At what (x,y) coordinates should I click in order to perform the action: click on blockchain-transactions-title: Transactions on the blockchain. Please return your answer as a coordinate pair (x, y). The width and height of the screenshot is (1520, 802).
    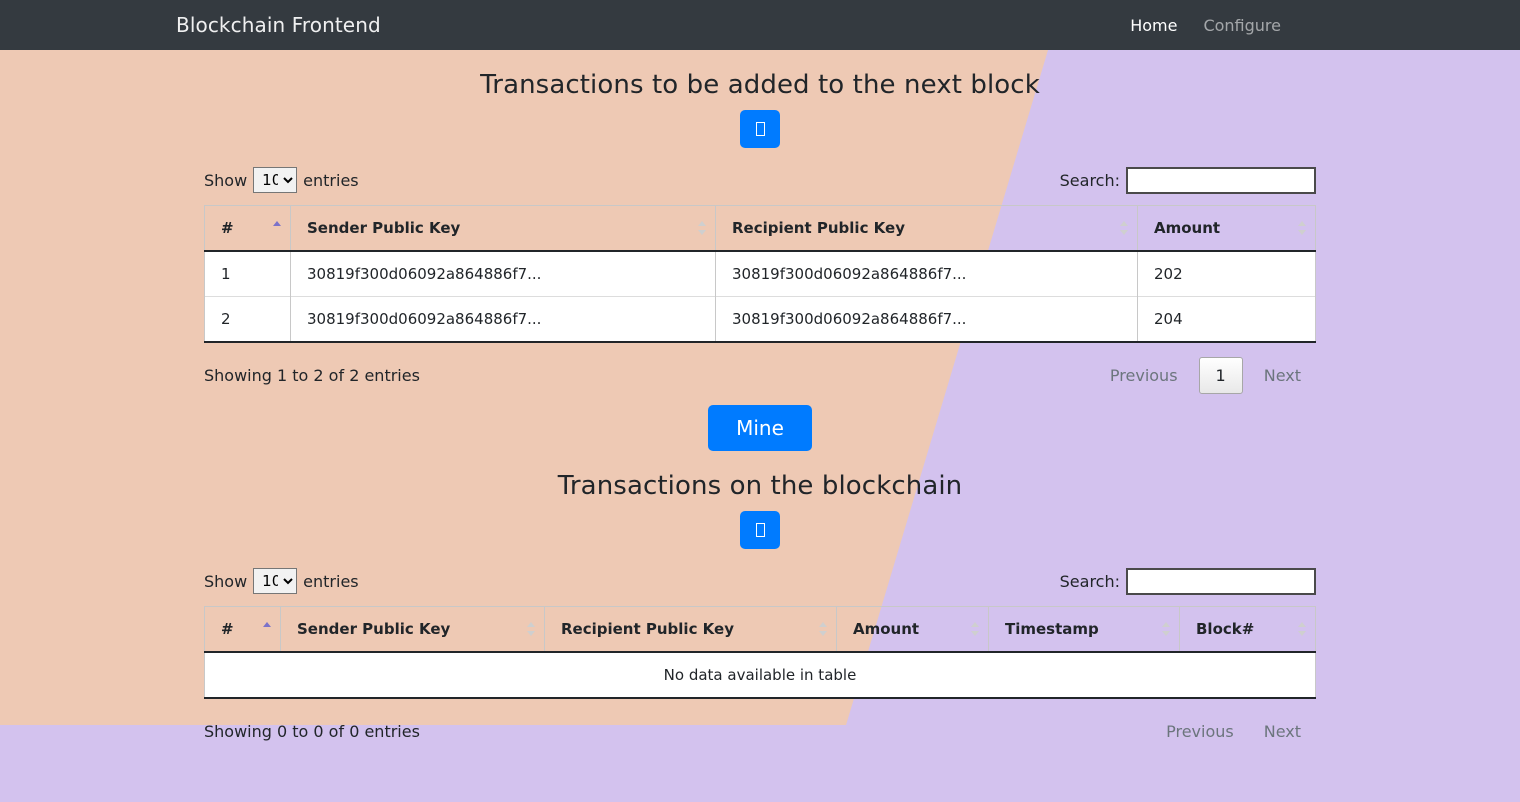
    Looking at the image, I should click on (760, 486).